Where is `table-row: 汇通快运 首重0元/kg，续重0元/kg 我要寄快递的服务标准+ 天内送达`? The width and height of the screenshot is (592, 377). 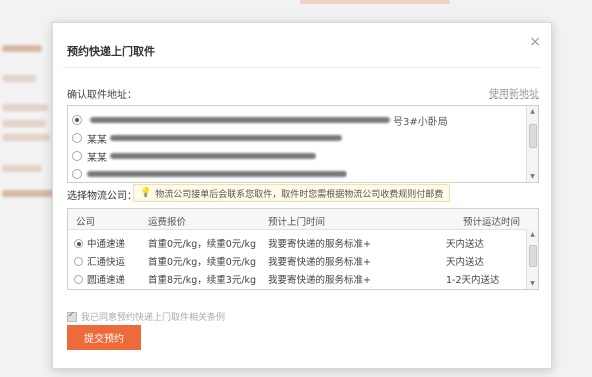 table-row: 汇通快运 首重0元/kg，续重0元/kg 我要寄快递的服务标准+ 天内送达 is located at coordinates (297, 259).